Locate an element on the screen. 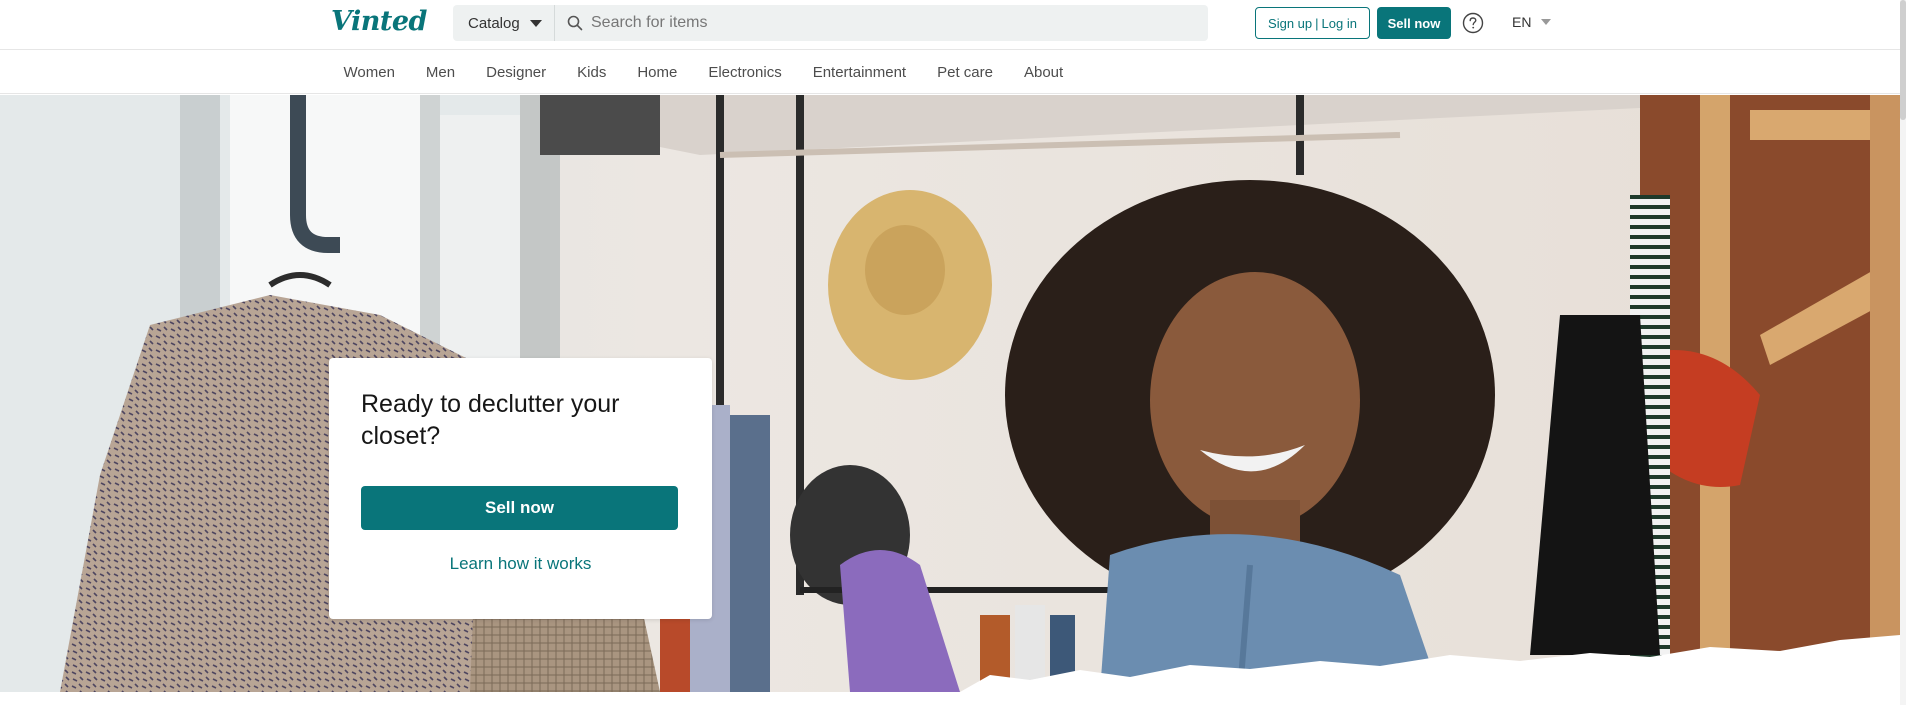  search-bar: Catalog is located at coordinates (830, 23).